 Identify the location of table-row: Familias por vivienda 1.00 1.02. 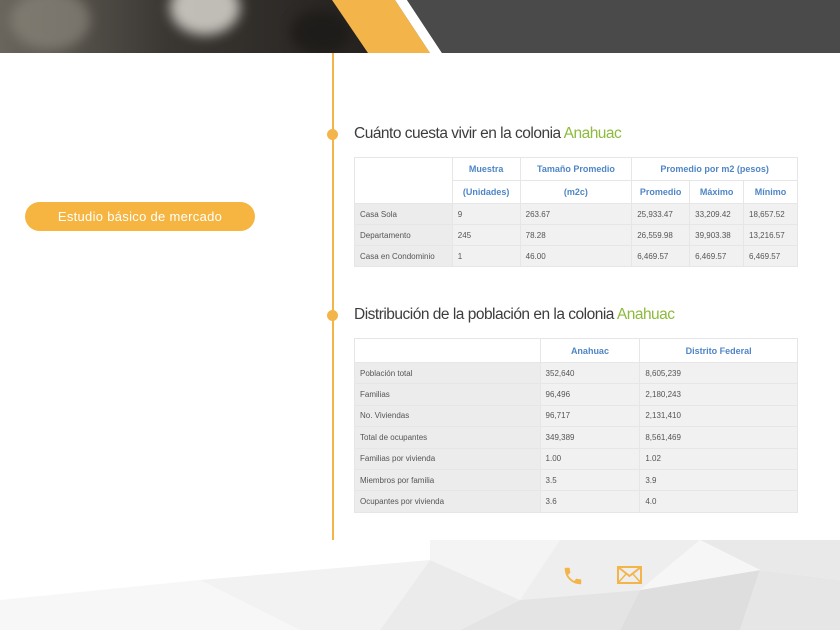
(576, 458).